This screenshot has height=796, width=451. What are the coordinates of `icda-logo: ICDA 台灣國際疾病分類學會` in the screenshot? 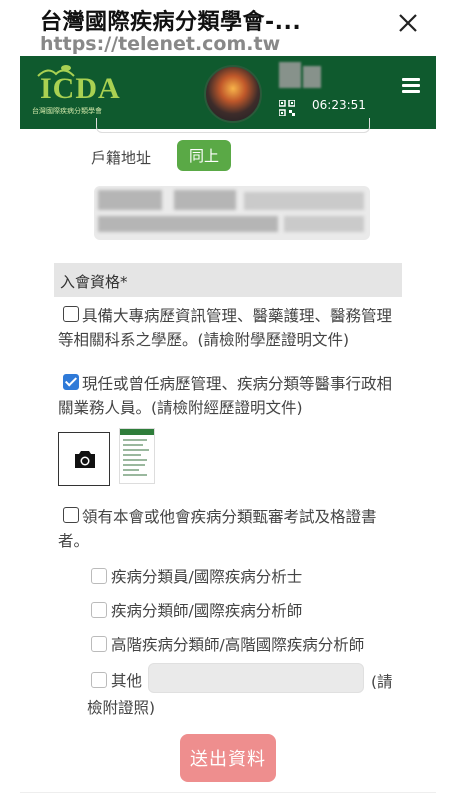 It's located at (90, 92).